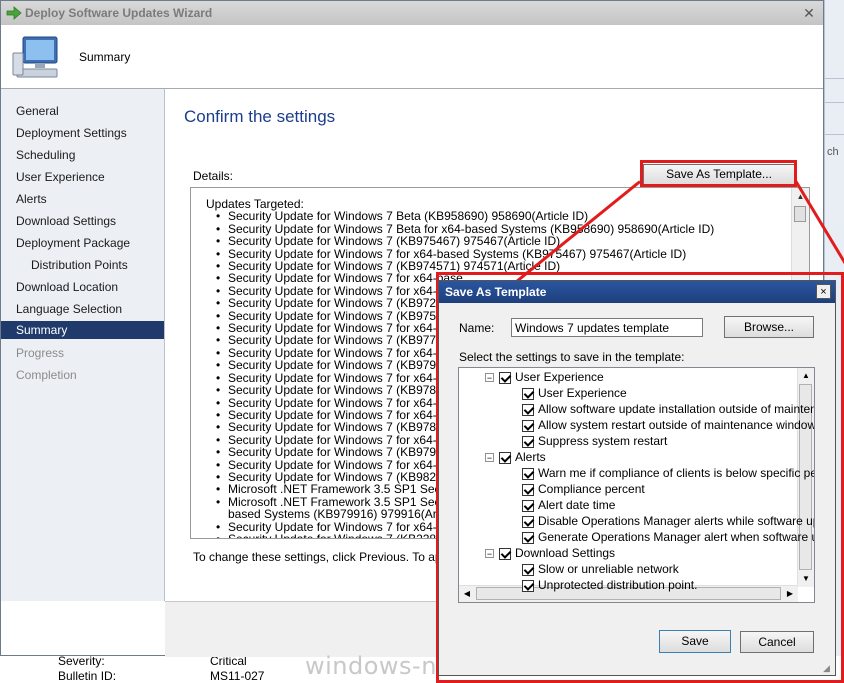  I want to click on bulletin-value: MS11-027, so click(237, 676).